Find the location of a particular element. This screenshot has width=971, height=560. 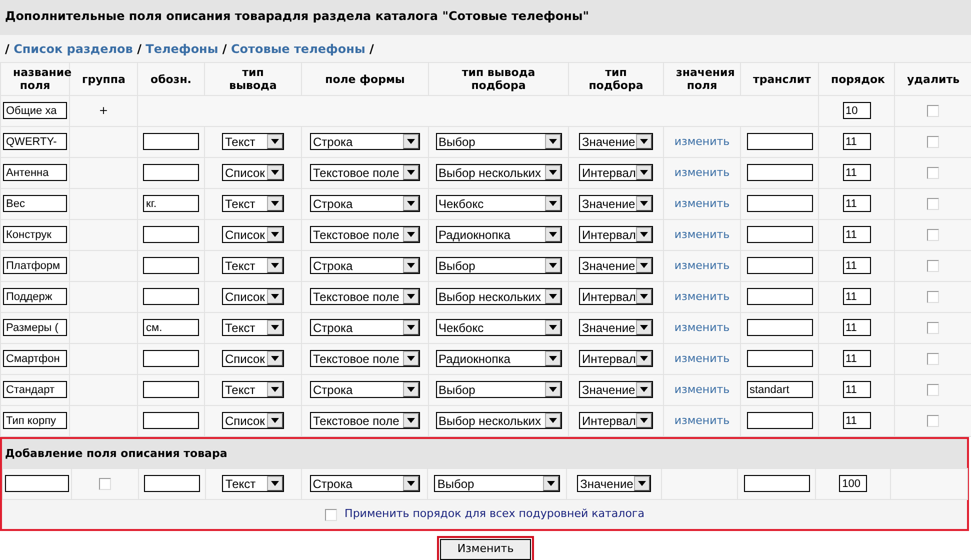

unit-field: см. is located at coordinates (171, 327).